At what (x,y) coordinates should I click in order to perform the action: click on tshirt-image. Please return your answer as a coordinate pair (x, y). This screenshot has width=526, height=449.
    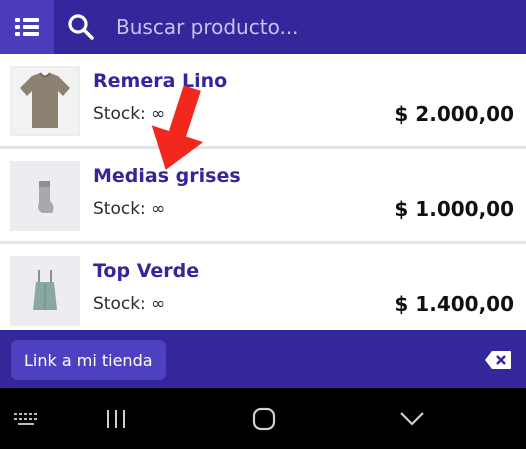
    Looking at the image, I should click on (45, 101).